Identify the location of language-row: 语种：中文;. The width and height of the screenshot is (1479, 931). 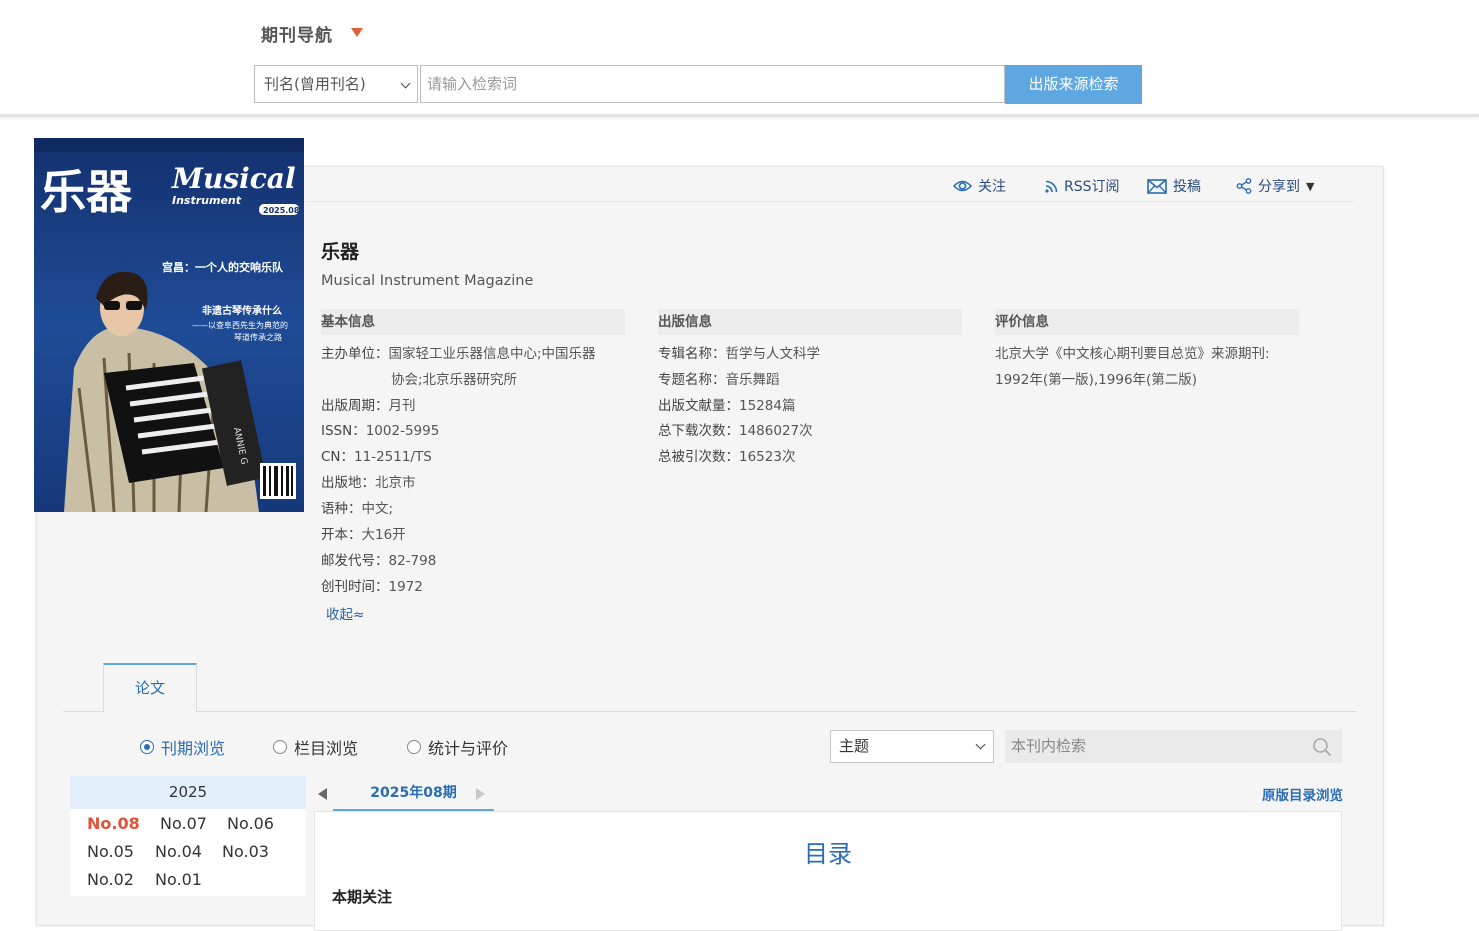
(357, 509).